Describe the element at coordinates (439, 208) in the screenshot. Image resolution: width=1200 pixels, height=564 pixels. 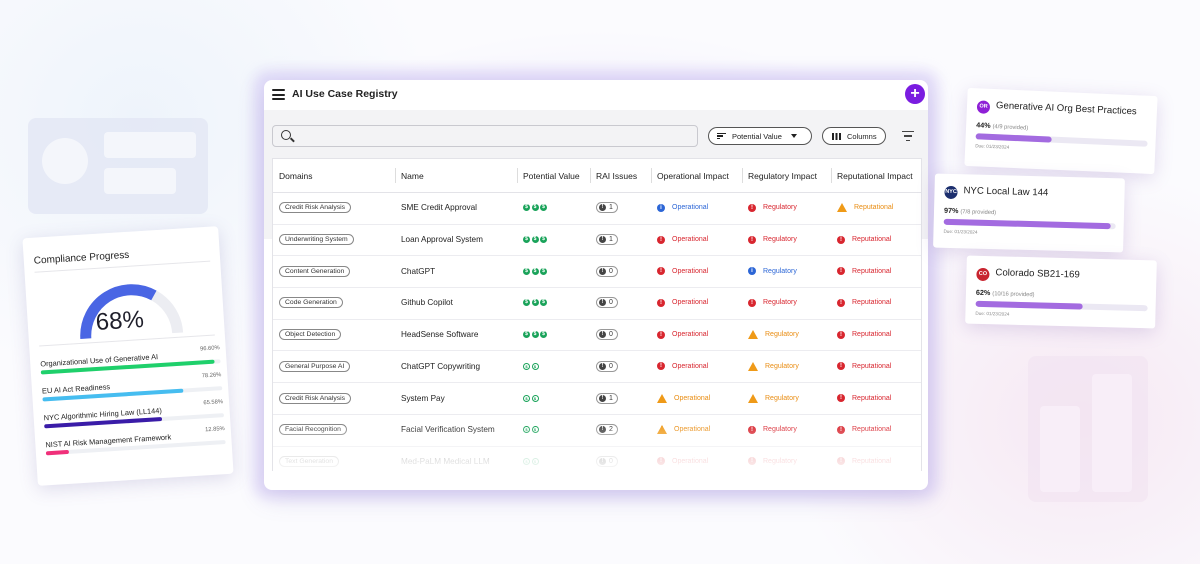
I see `name-cell: SME Credit Approval` at that location.